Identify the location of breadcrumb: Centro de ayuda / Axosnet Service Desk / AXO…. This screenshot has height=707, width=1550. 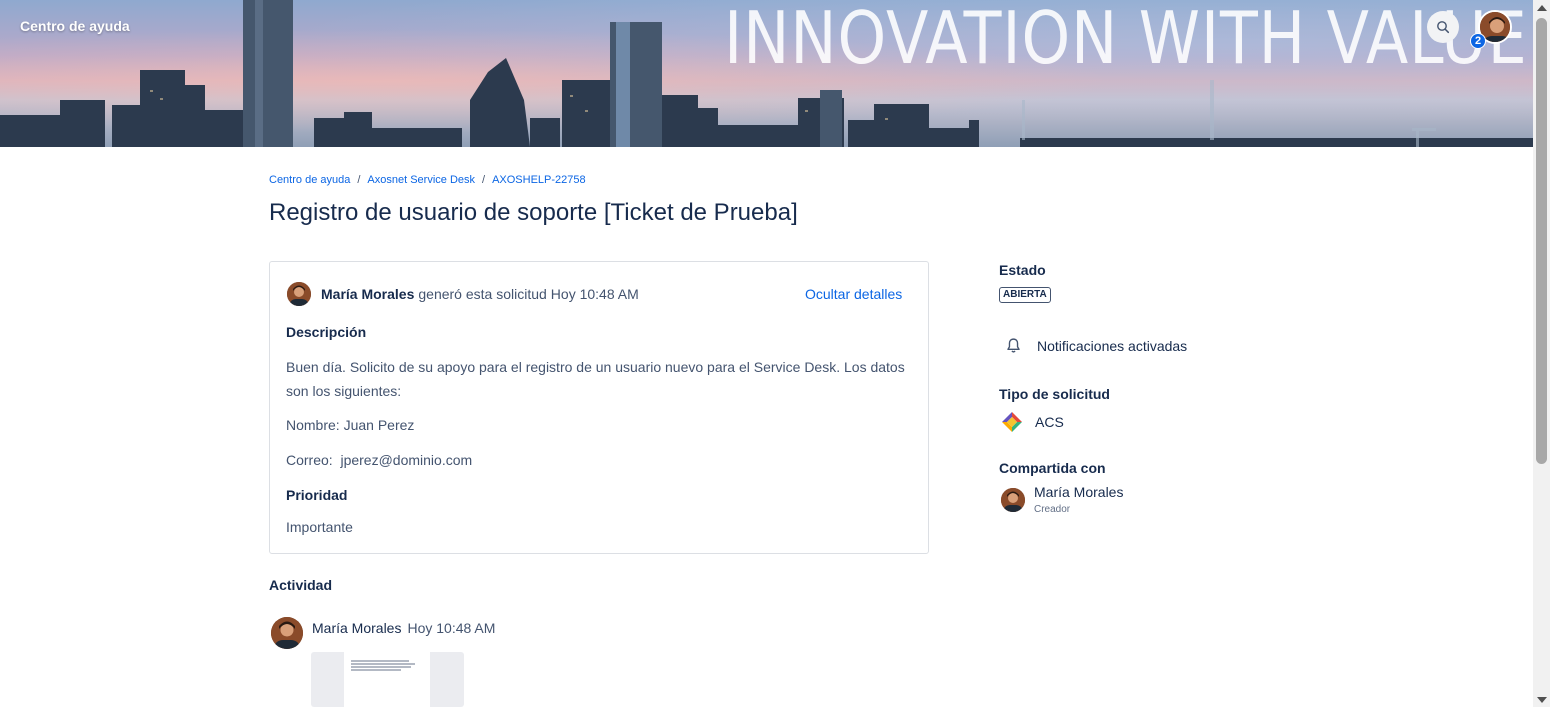
(427, 180).